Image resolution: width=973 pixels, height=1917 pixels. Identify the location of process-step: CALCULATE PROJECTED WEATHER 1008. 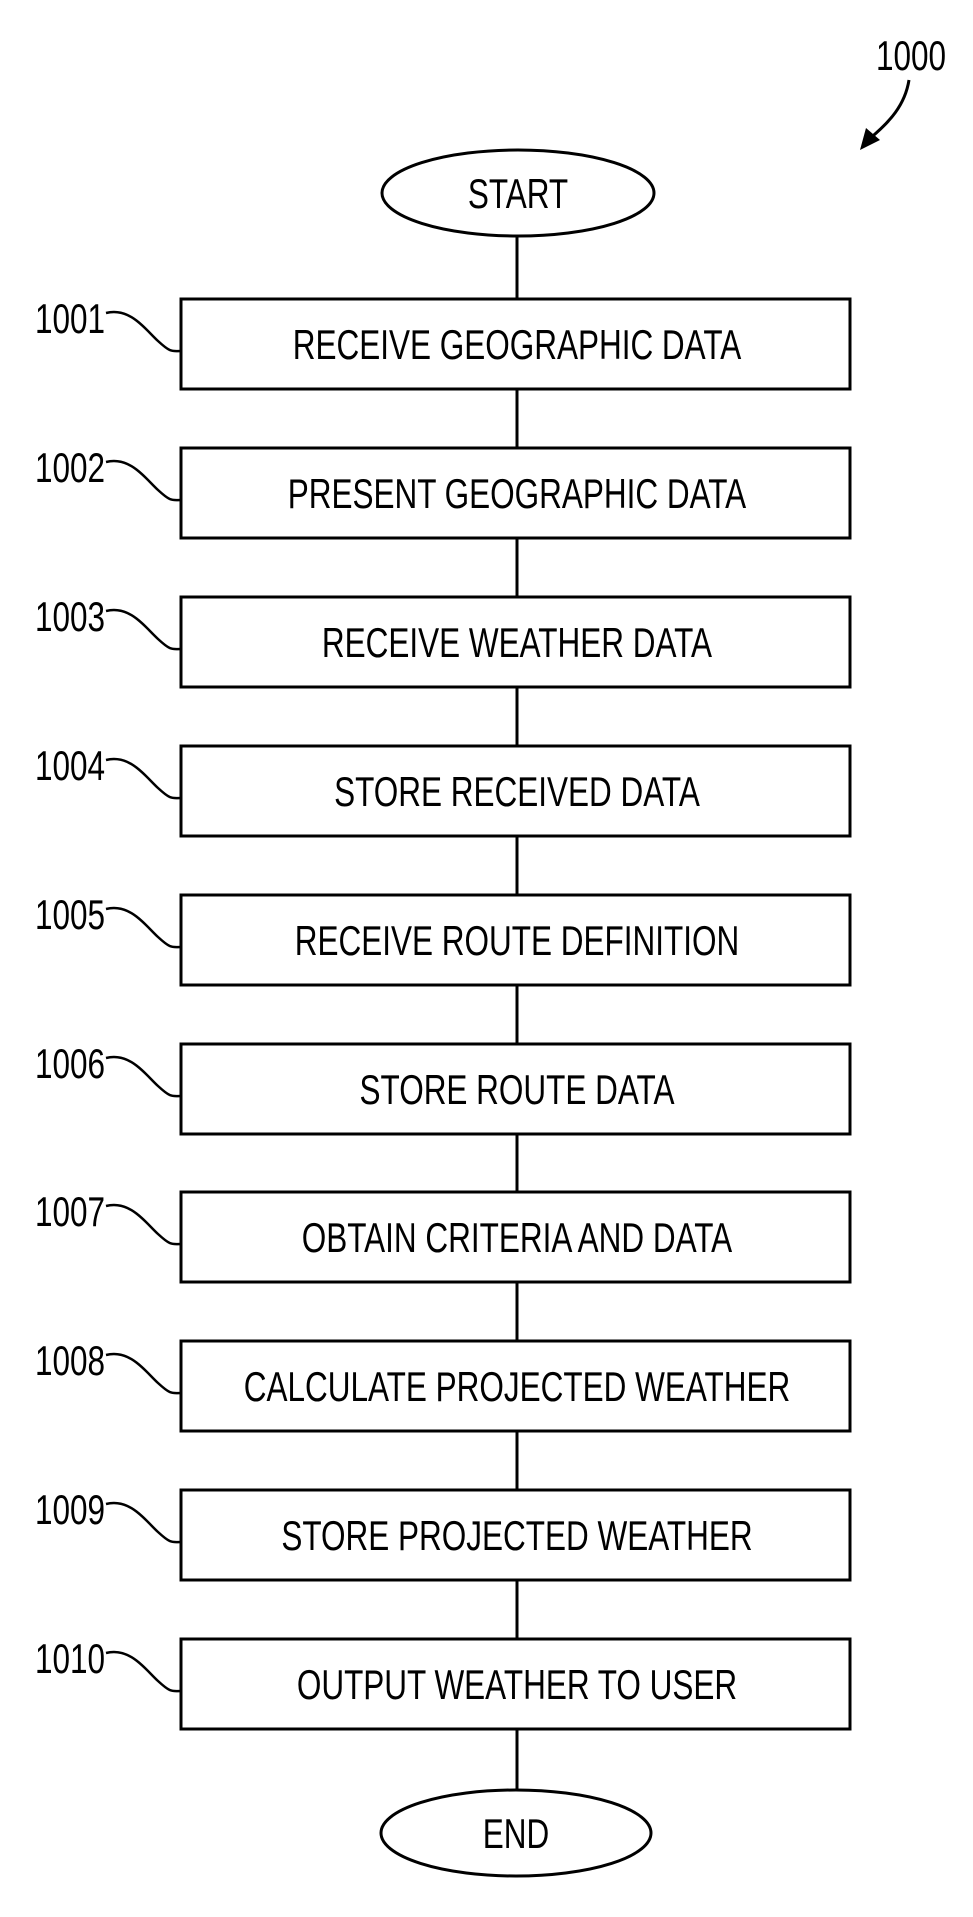
(443, 1385).